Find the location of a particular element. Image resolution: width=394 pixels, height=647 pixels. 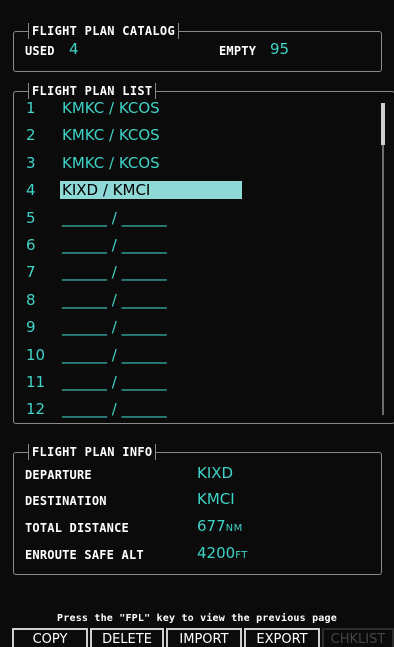

softkey-import: IMPORT is located at coordinates (204, 637).